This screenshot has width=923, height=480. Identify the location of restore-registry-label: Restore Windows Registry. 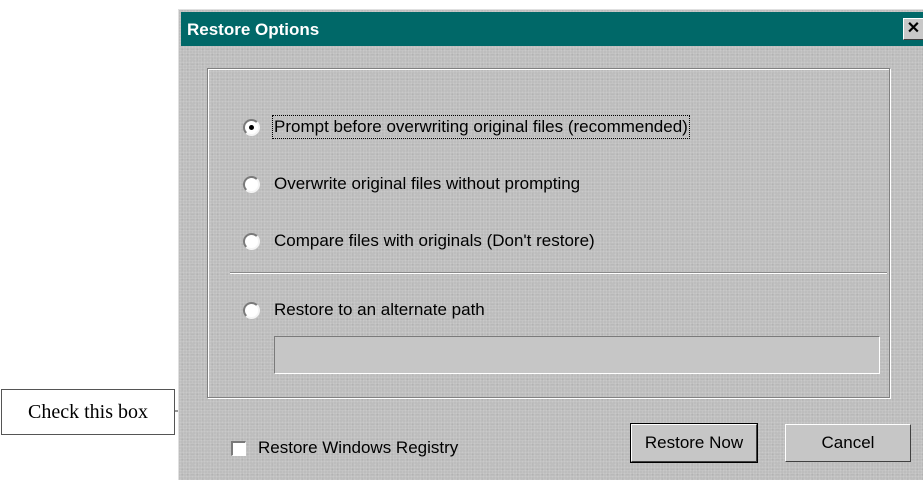
(358, 447).